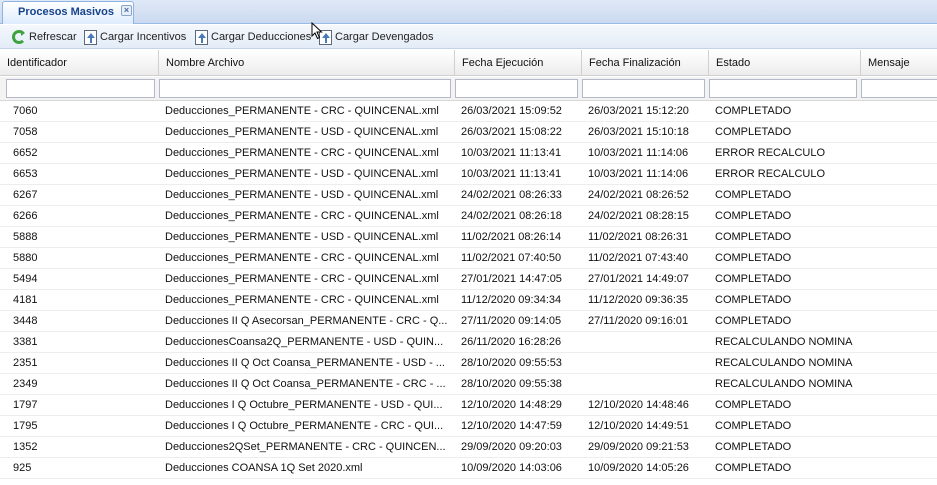 This screenshot has height=485, width=937. What do you see at coordinates (261, 37) in the screenshot?
I see `cargar-deducciones-label: Cargar Deducciones` at bounding box center [261, 37].